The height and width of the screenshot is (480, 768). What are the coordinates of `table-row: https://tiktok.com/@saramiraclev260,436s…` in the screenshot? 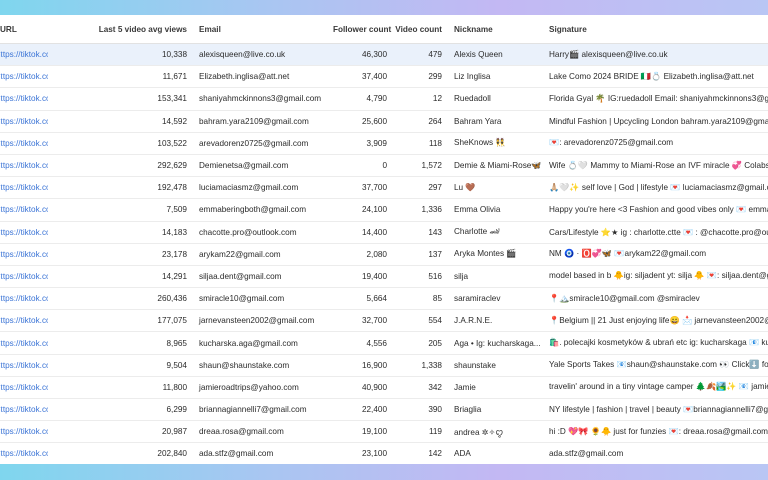 It's located at (384, 299).